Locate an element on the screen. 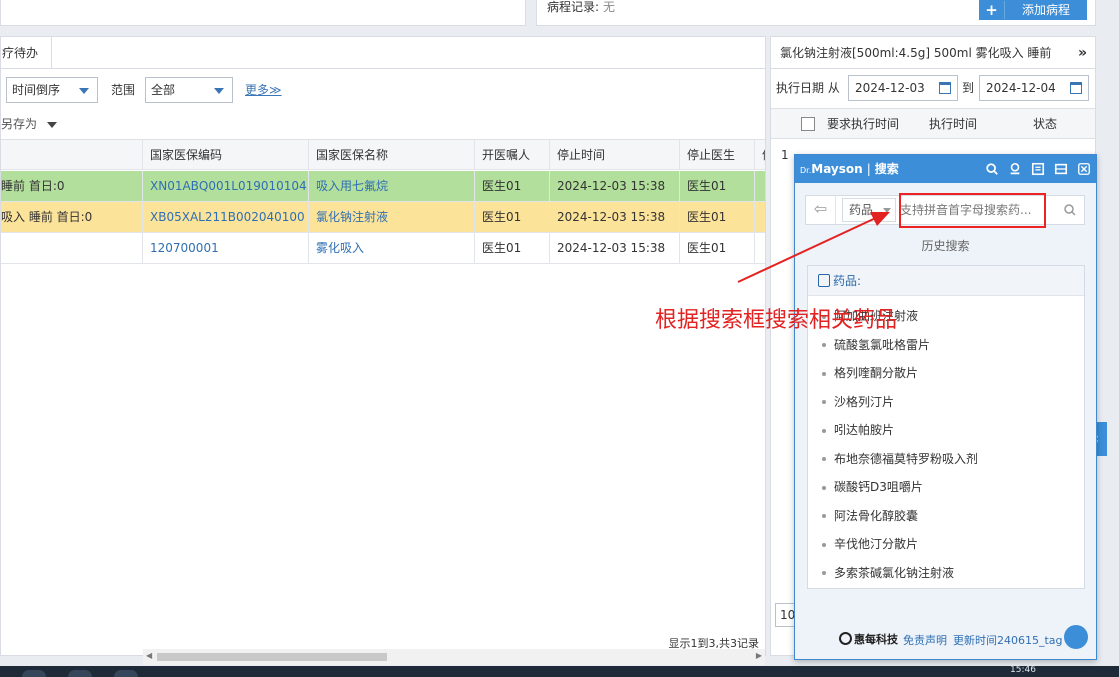 The image size is (1119, 677). column-header: 执行时间 is located at coordinates (953, 124).